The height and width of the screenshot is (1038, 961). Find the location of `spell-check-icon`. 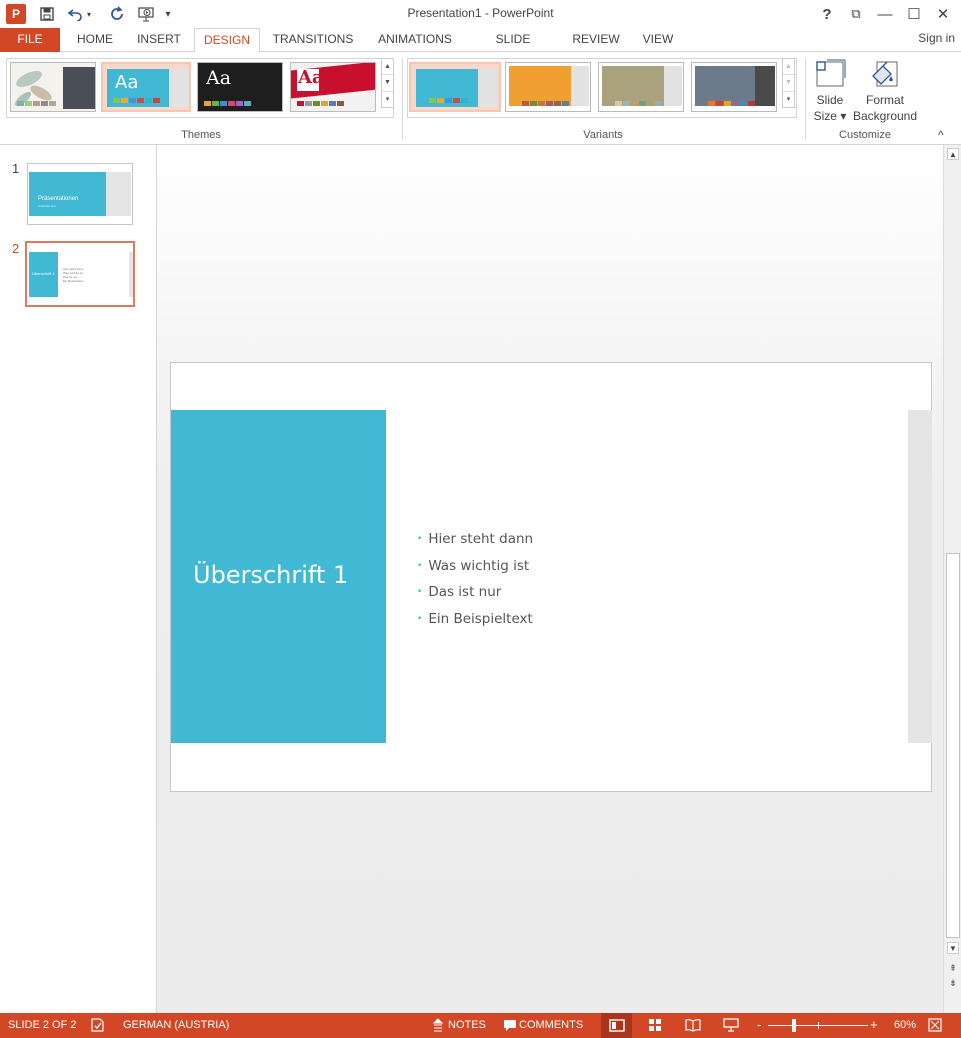

spell-check-icon is located at coordinates (98, 1026).